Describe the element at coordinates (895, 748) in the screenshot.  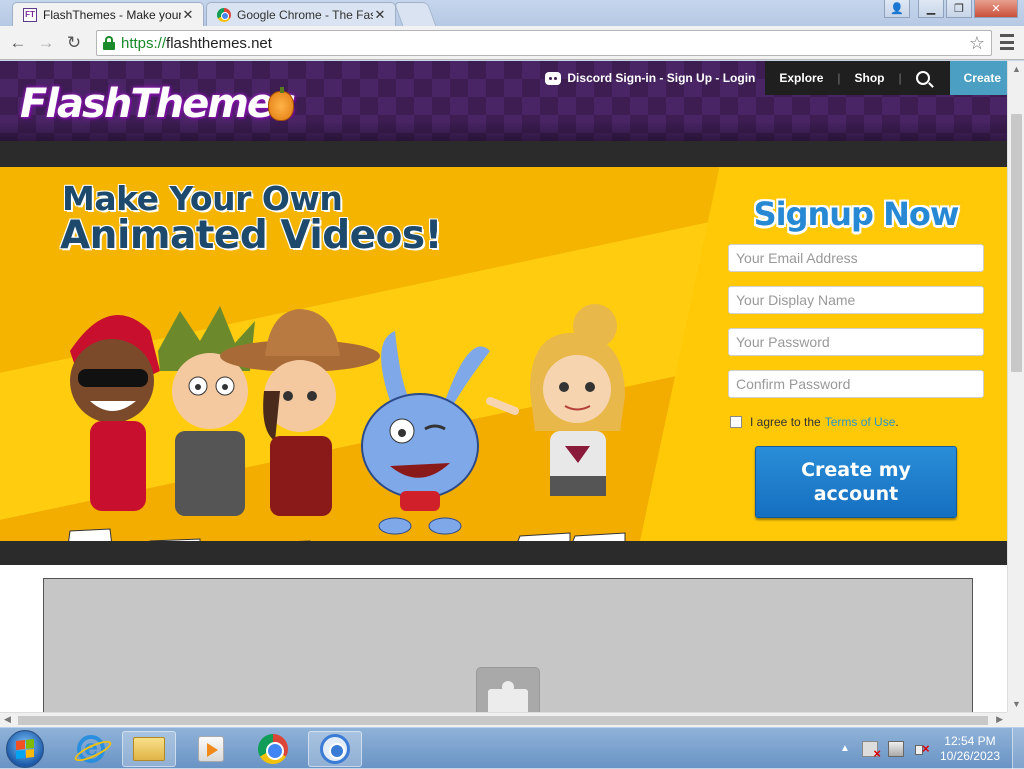
I see `network-icon` at that location.